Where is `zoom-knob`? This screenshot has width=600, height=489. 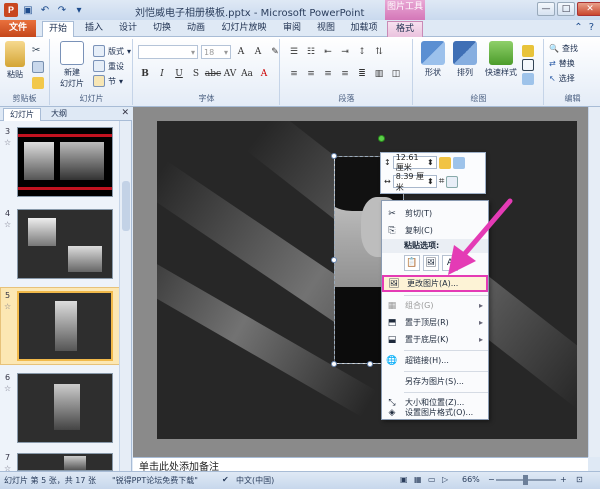
zoom-knob is located at coordinates (525, 480).